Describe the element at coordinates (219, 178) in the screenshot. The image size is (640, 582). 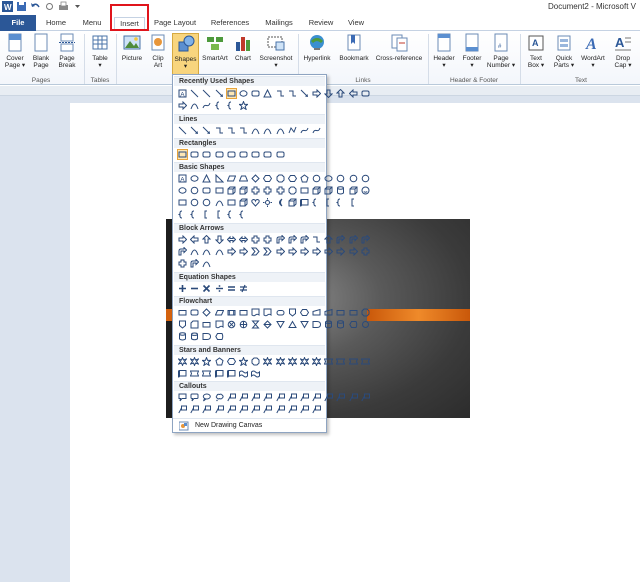
I see `shape-rtri-icon` at that location.